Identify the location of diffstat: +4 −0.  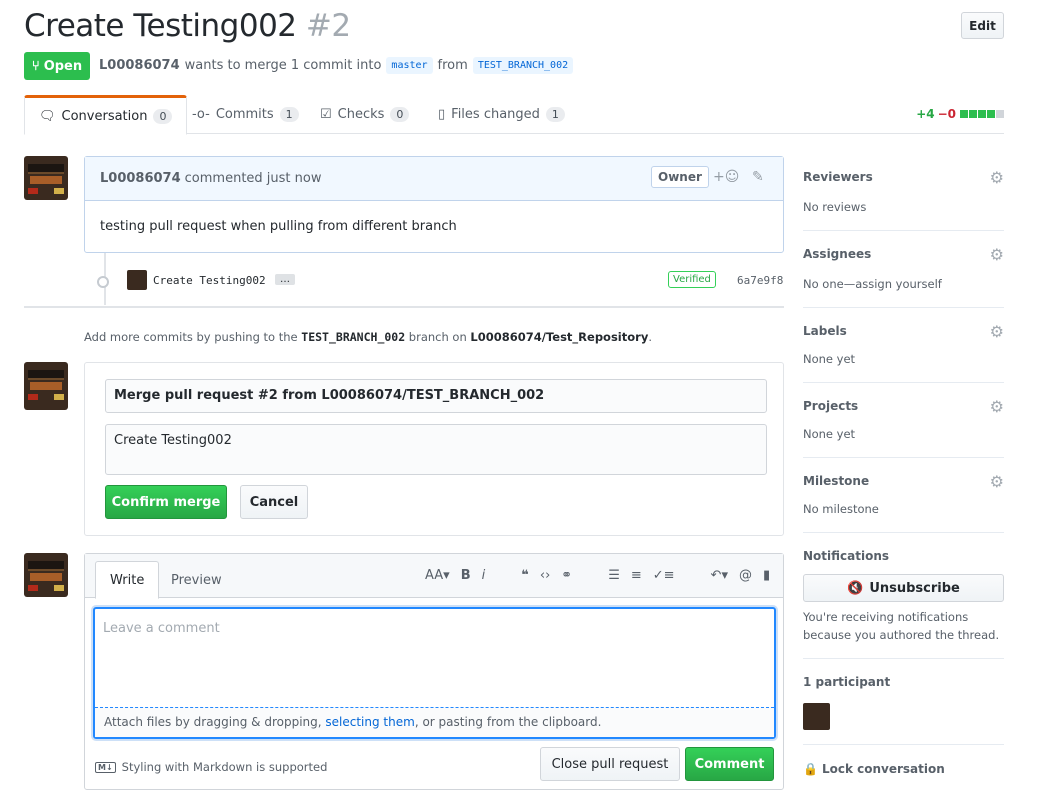
(960, 114).